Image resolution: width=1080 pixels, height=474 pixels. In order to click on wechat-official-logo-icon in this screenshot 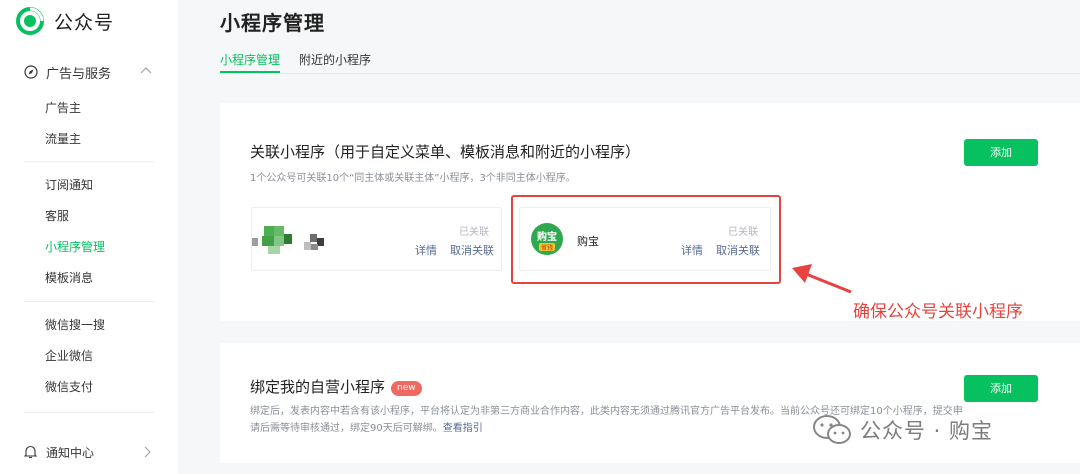, I will do `click(30, 21)`.